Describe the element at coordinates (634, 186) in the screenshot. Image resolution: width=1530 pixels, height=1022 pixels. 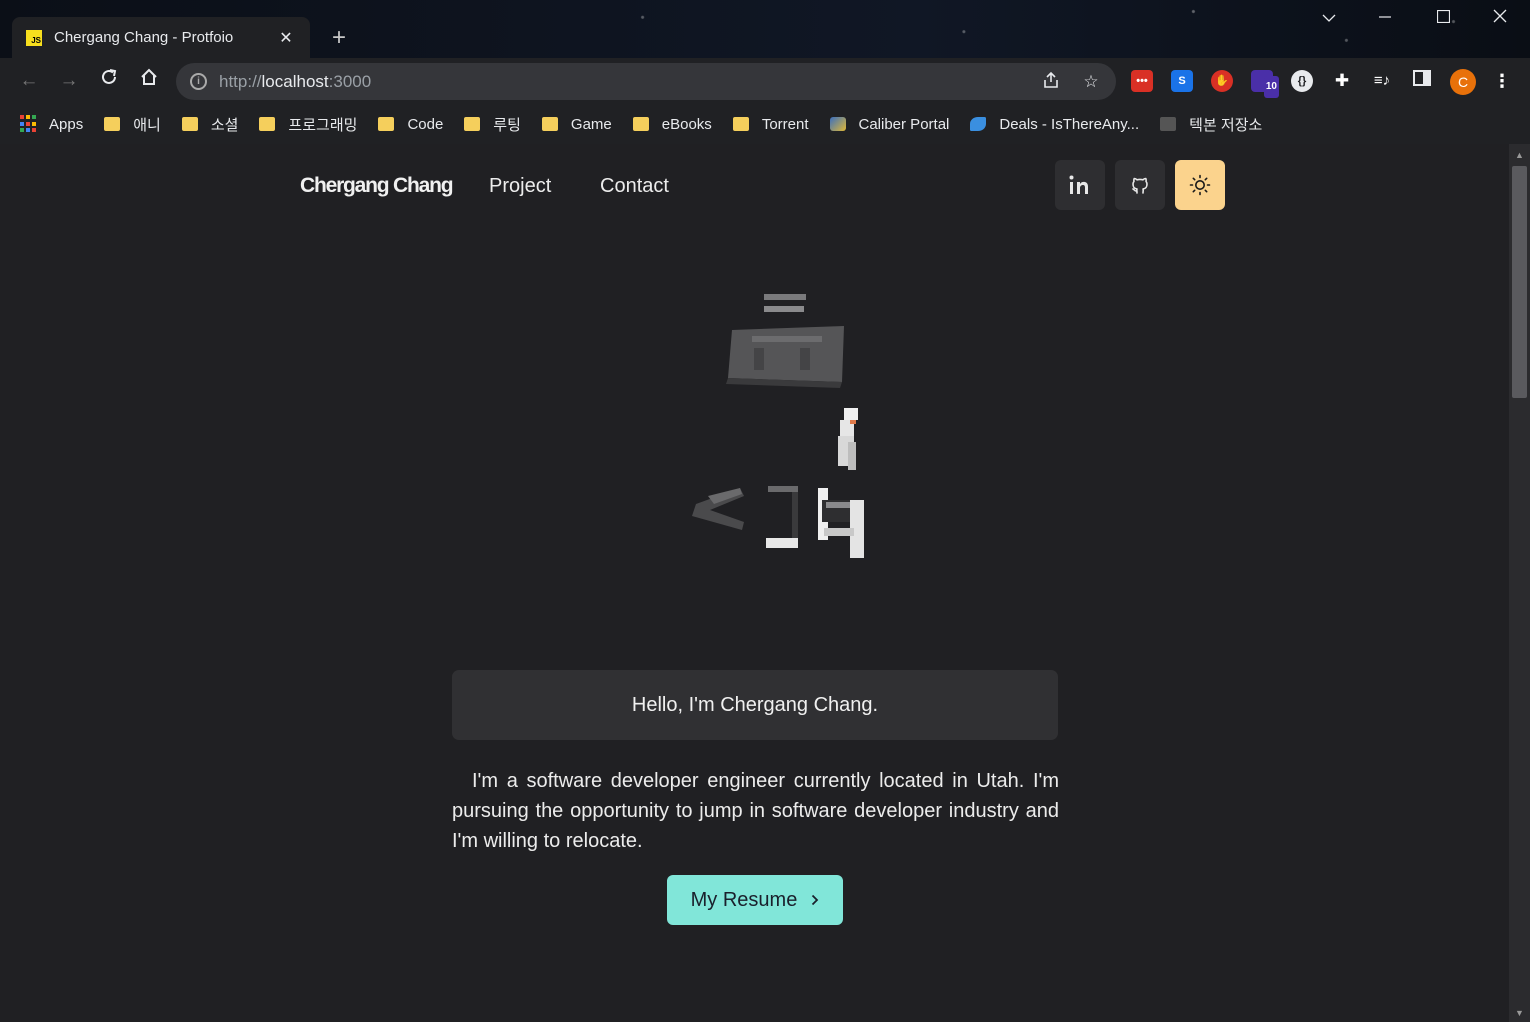
I see `nav-link-contact: Contact` at that location.